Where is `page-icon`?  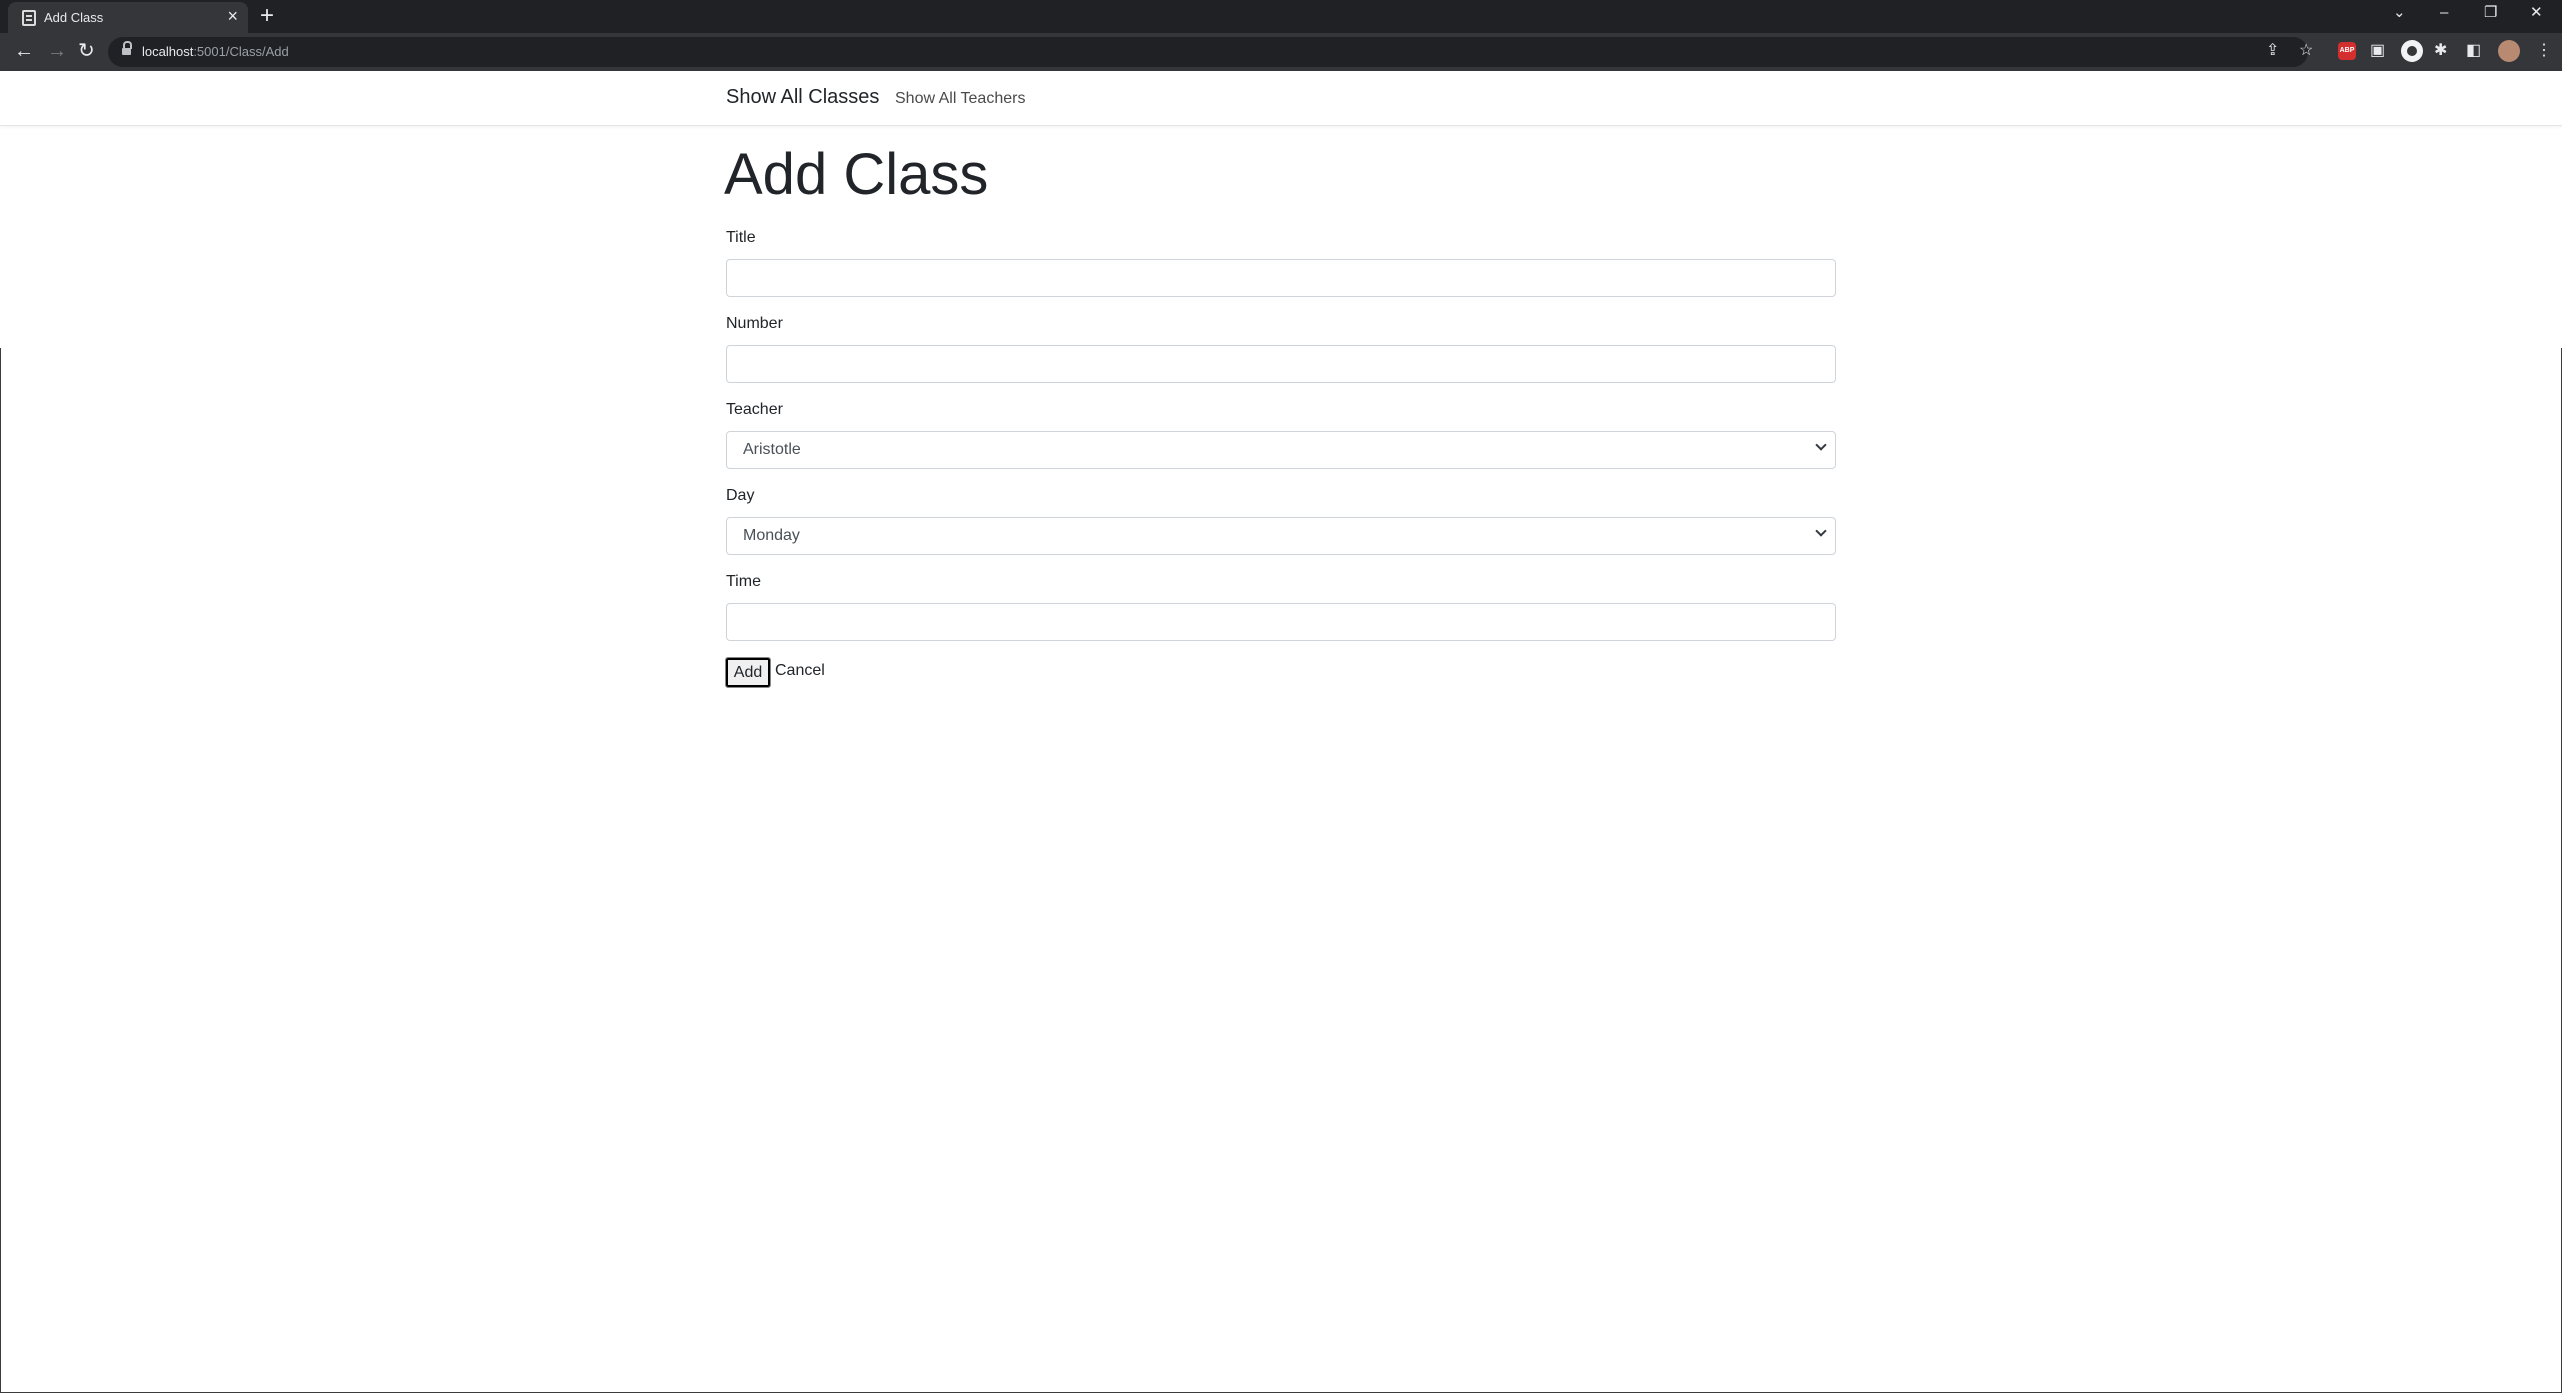
page-icon is located at coordinates (29, 18).